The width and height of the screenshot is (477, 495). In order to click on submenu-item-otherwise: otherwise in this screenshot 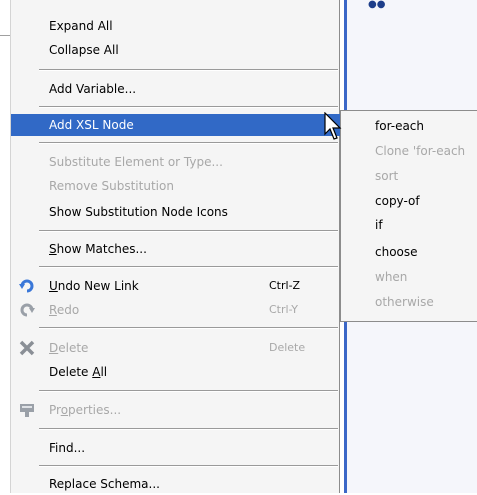, I will do `click(404, 302)`.